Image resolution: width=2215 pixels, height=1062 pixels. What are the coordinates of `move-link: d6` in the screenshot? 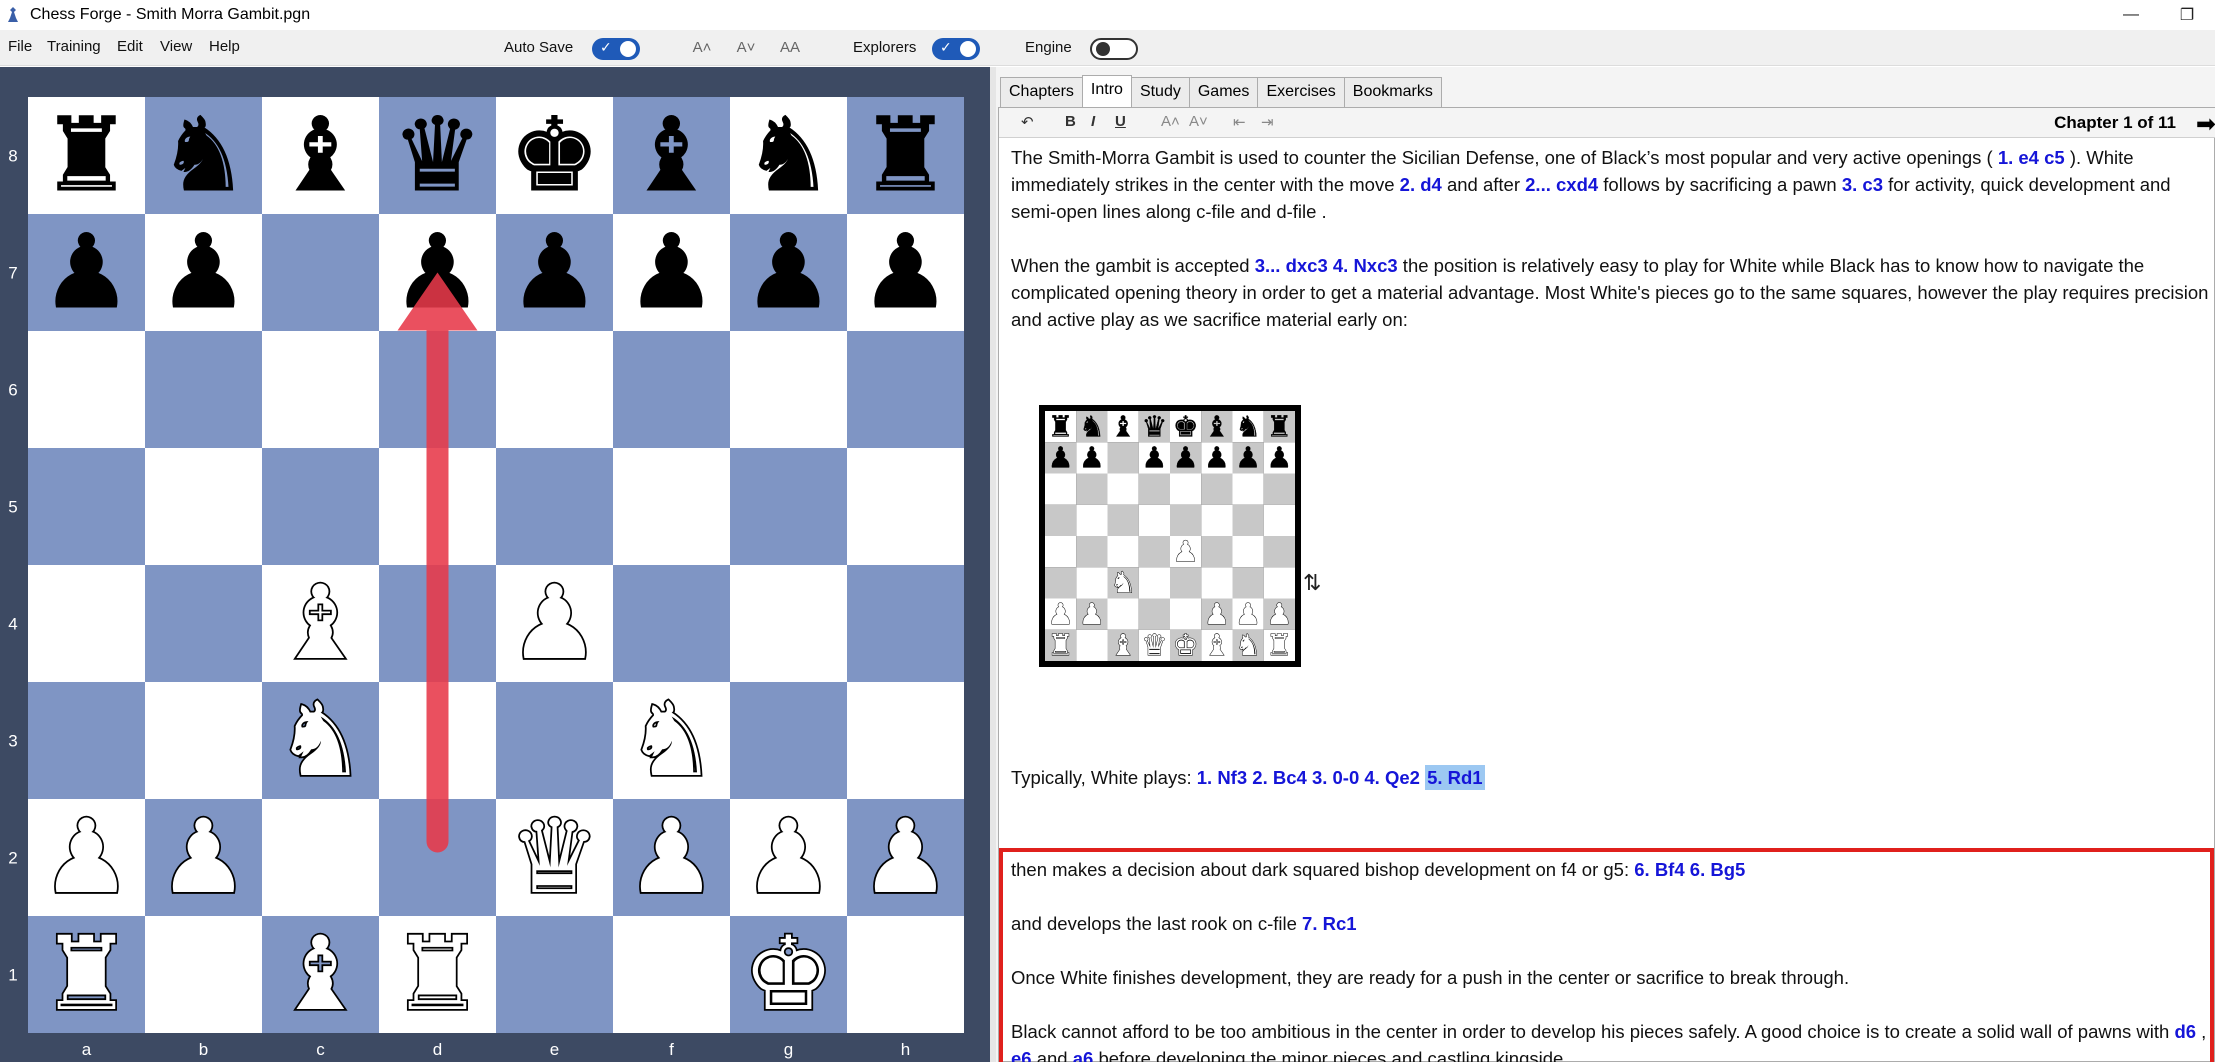 It's located at (2185, 1031).